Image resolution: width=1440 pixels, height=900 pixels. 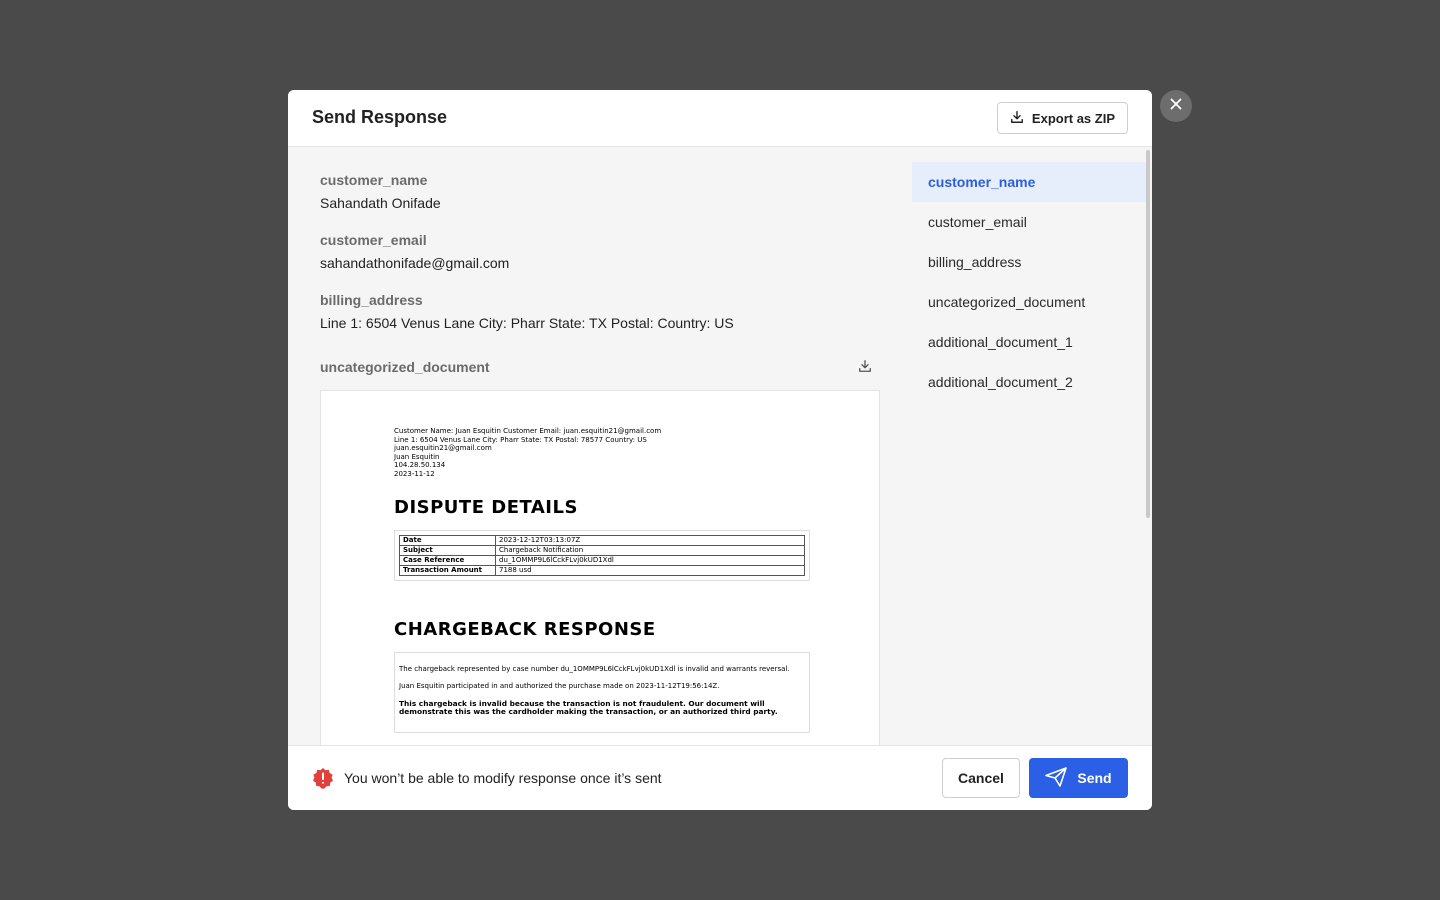 I want to click on field-customer-name: customer_name Sahandath Onifade, so click(x=380, y=191).